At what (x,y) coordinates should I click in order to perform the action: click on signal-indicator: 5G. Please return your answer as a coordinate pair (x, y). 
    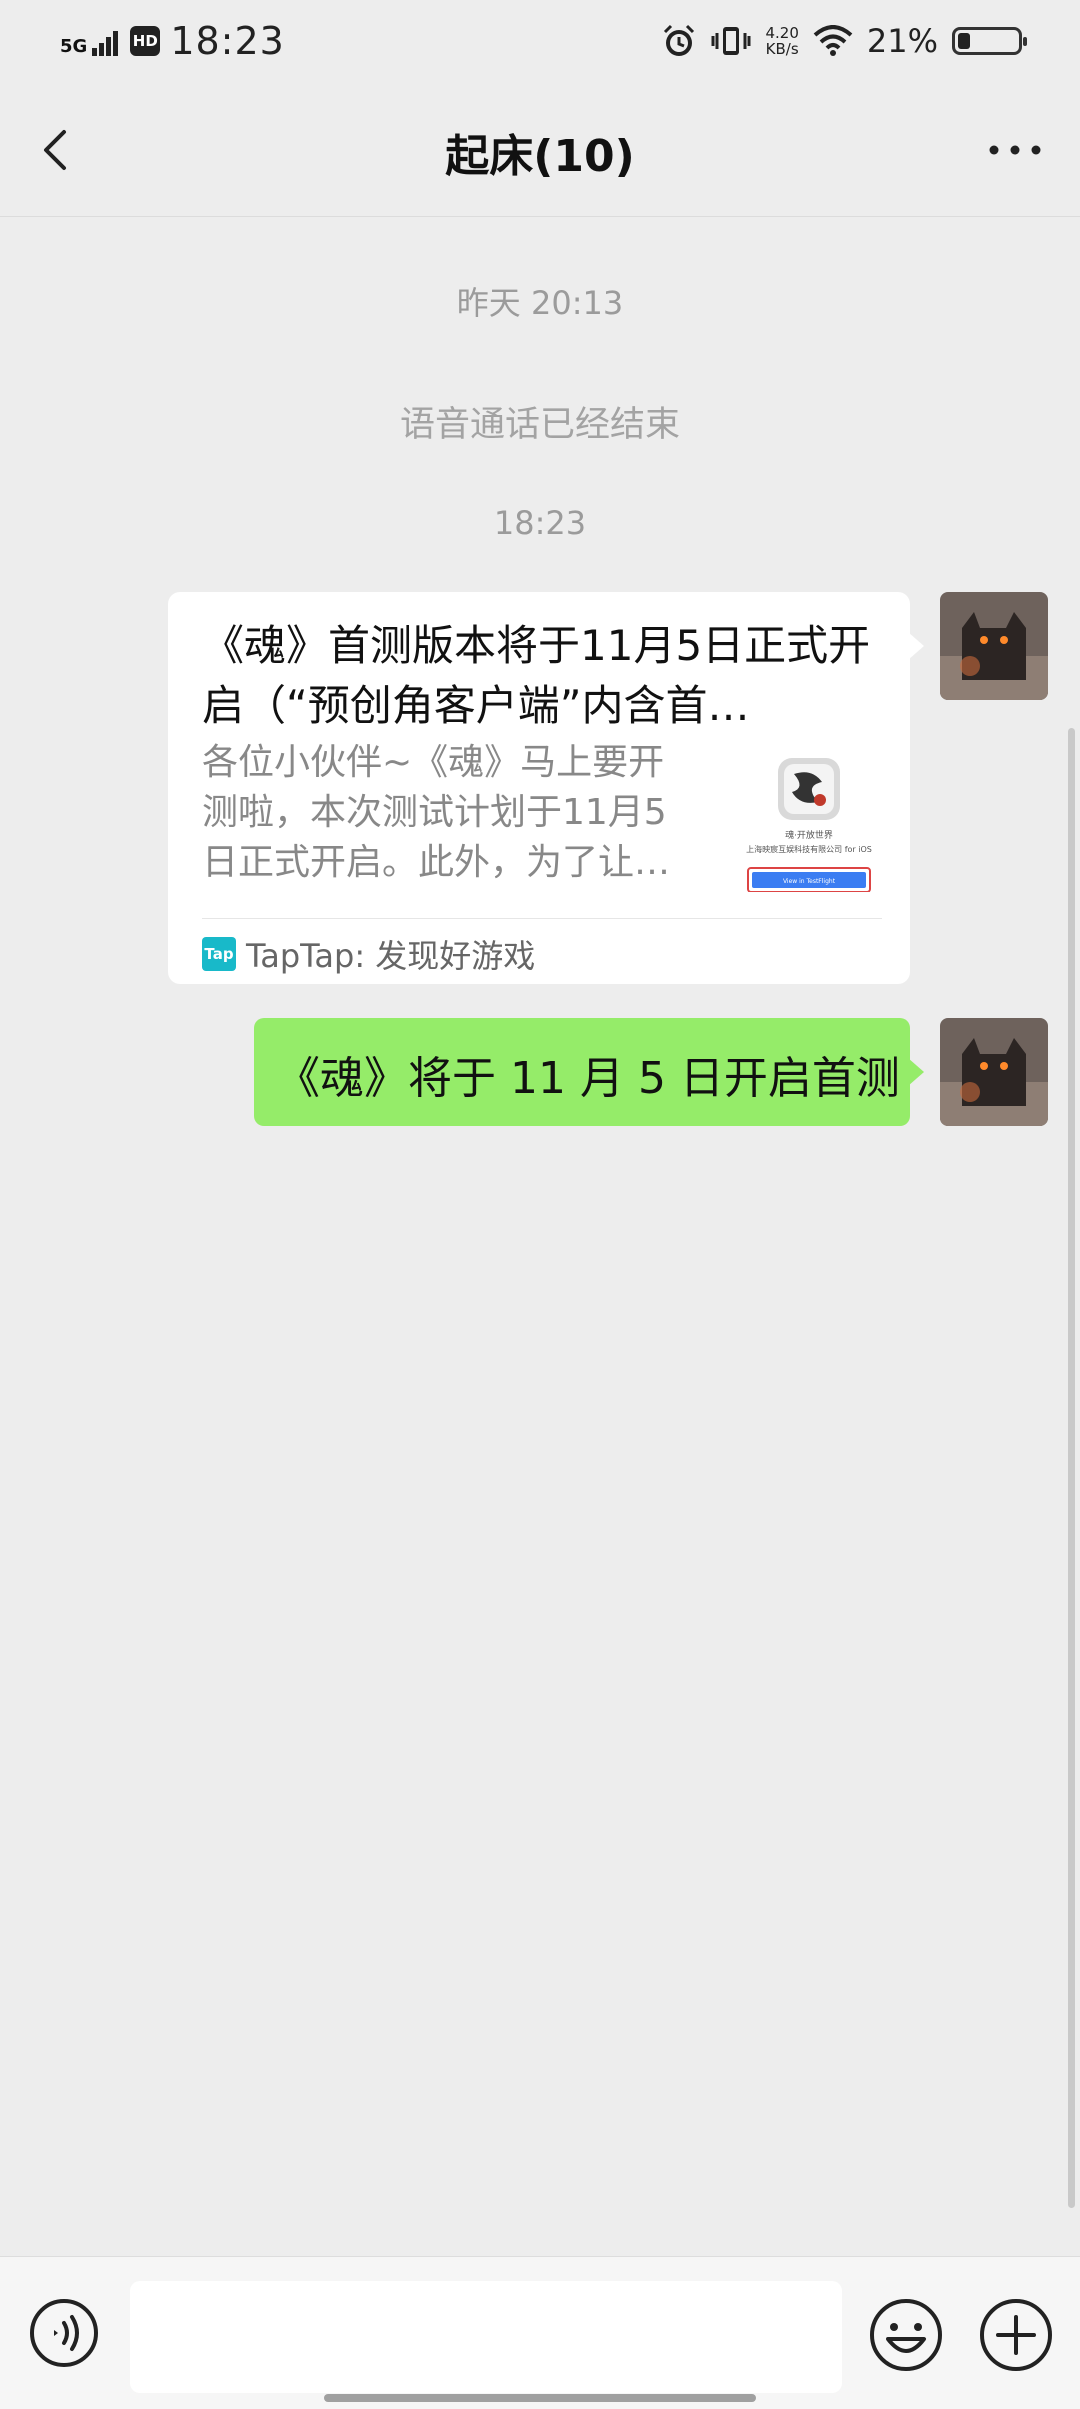
    Looking at the image, I should click on (90, 41).